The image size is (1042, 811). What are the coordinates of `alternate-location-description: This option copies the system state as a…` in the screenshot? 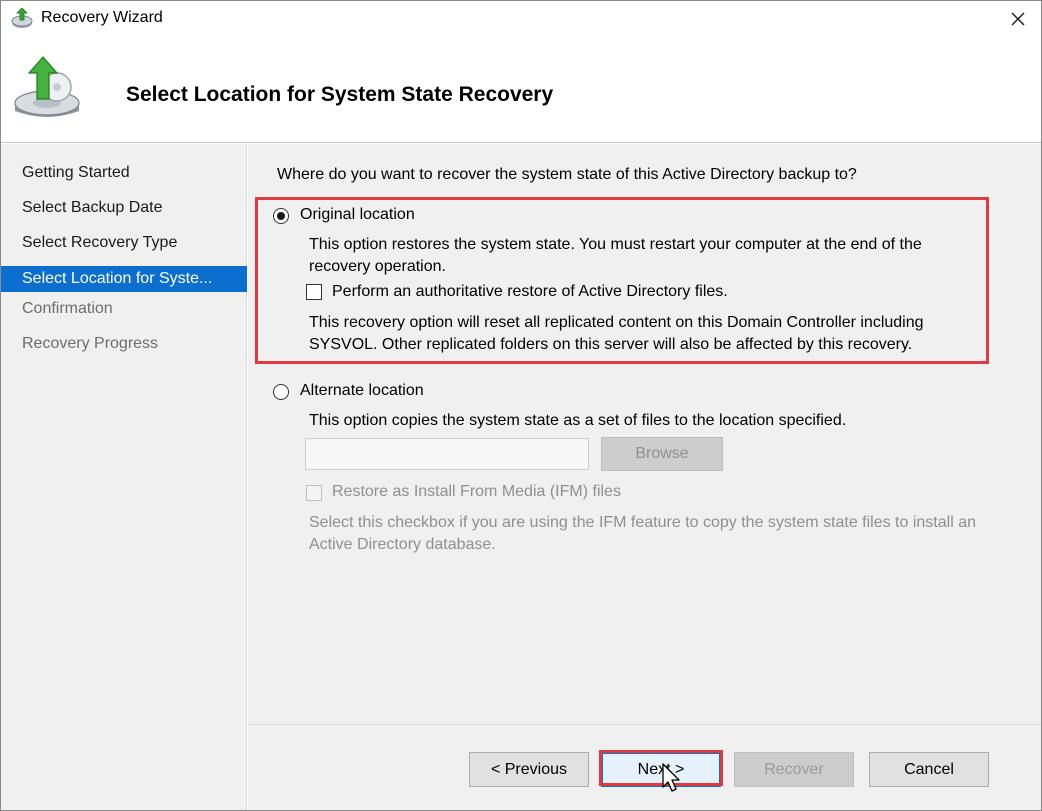 It's located at (578, 420).